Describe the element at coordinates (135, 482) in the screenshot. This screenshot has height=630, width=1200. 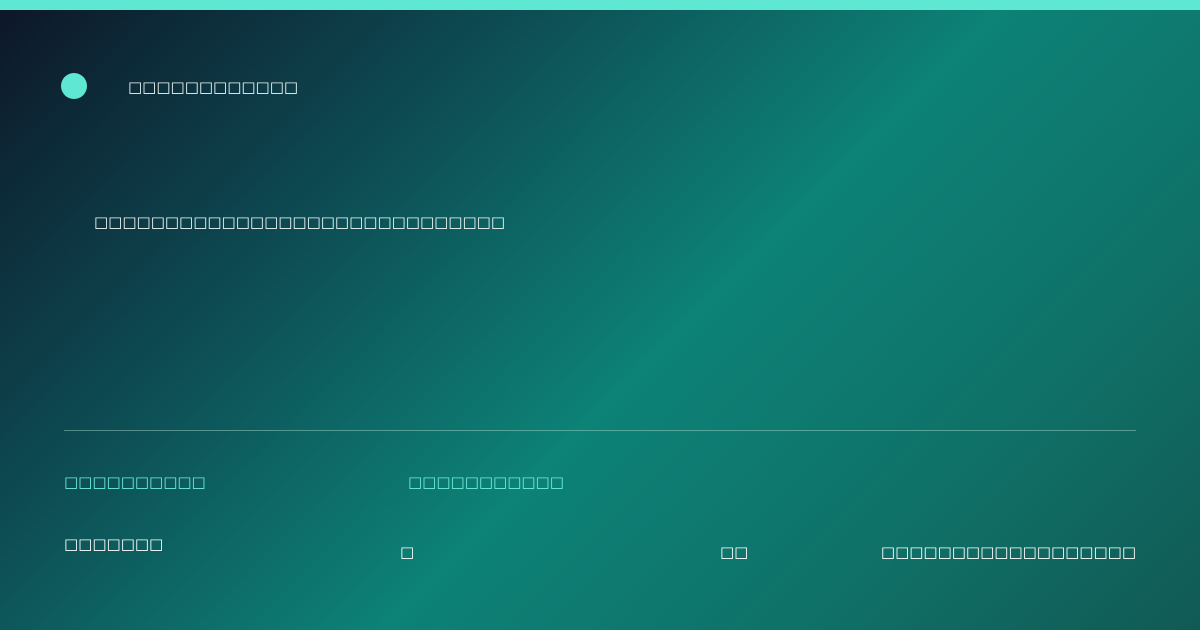
I see `footer-label-primary: □□□□□□□□□□` at that location.